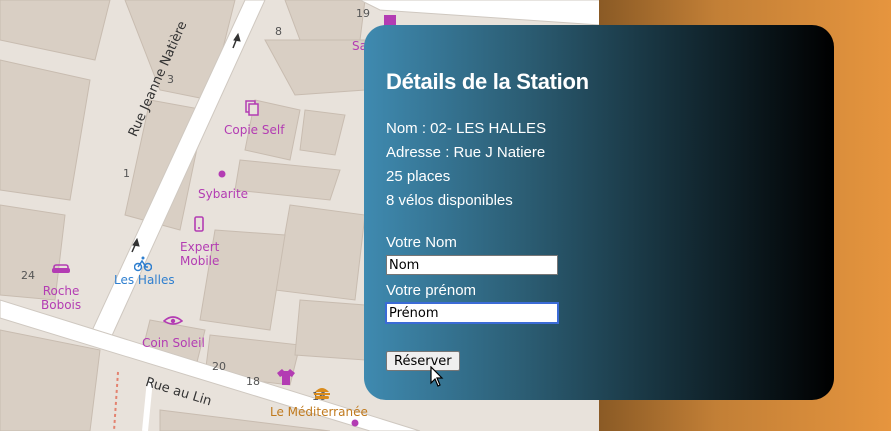  What do you see at coordinates (144, 280) in the screenshot?
I see `station-label-les-halles: Les Halles` at bounding box center [144, 280].